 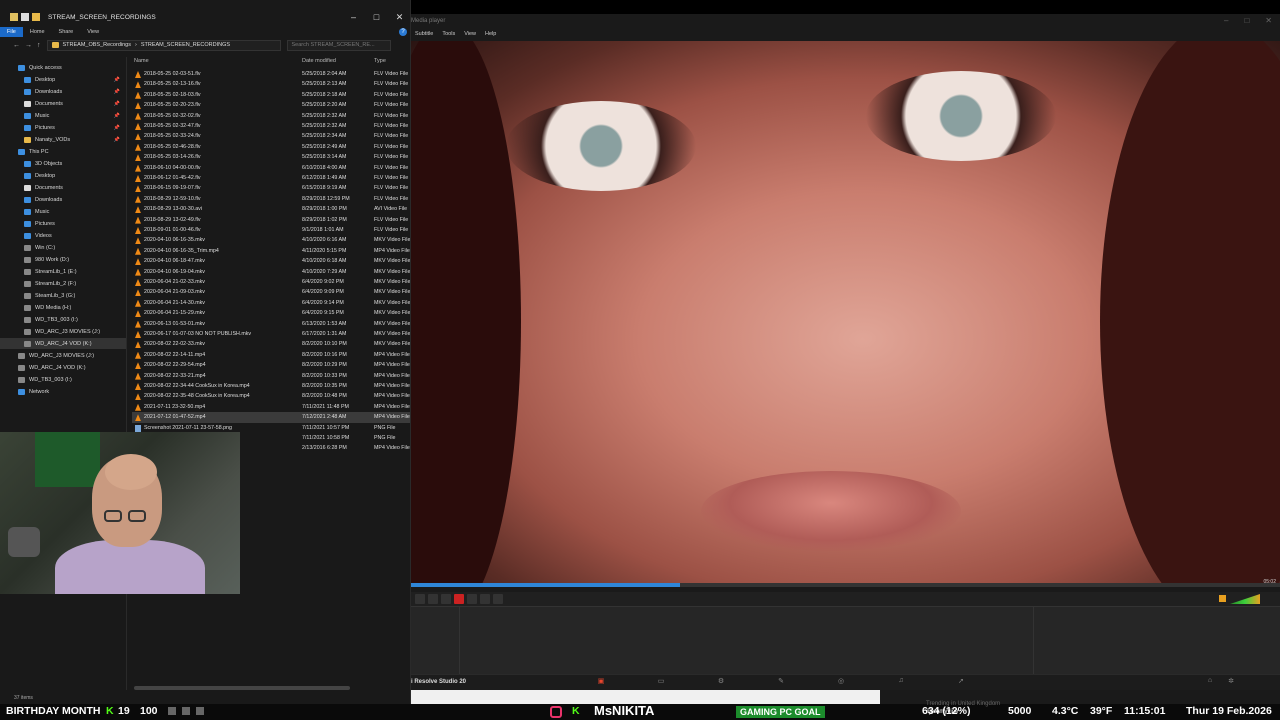 What do you see at coordinates (63, 259) in the screenshot?
I see `nav-item: 980 Work (D:)` at bounding box center [63, 259].